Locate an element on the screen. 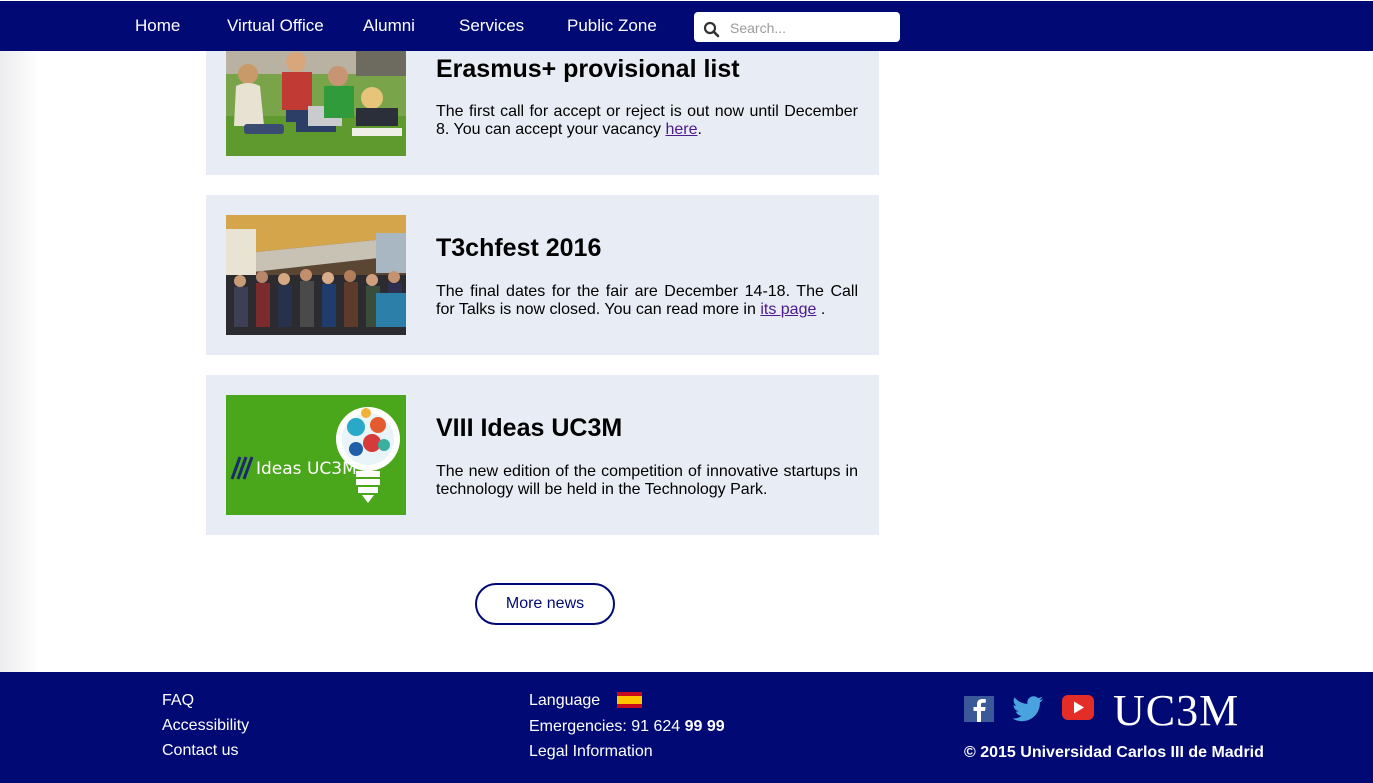  nav-public-zone: Public Zone is located at coordinates (612, 26).